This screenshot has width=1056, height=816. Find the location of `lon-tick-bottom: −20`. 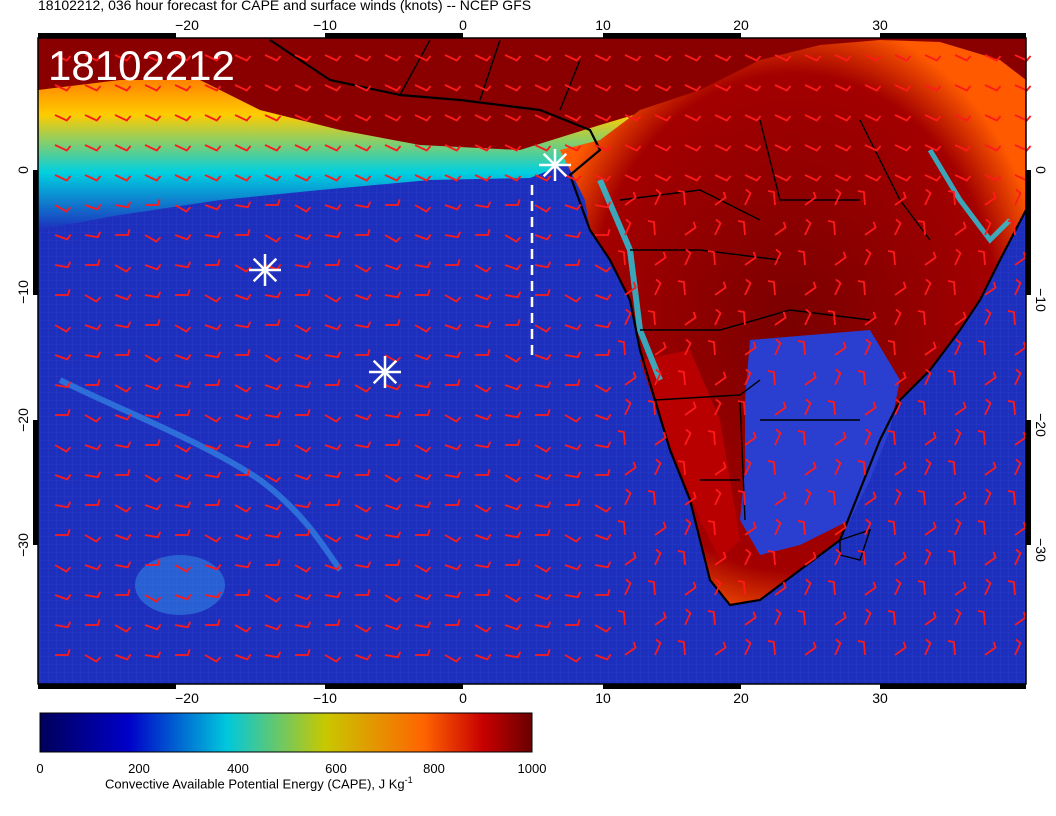

lon-tick-bottom: −20 is located at coordinates (187, 698).